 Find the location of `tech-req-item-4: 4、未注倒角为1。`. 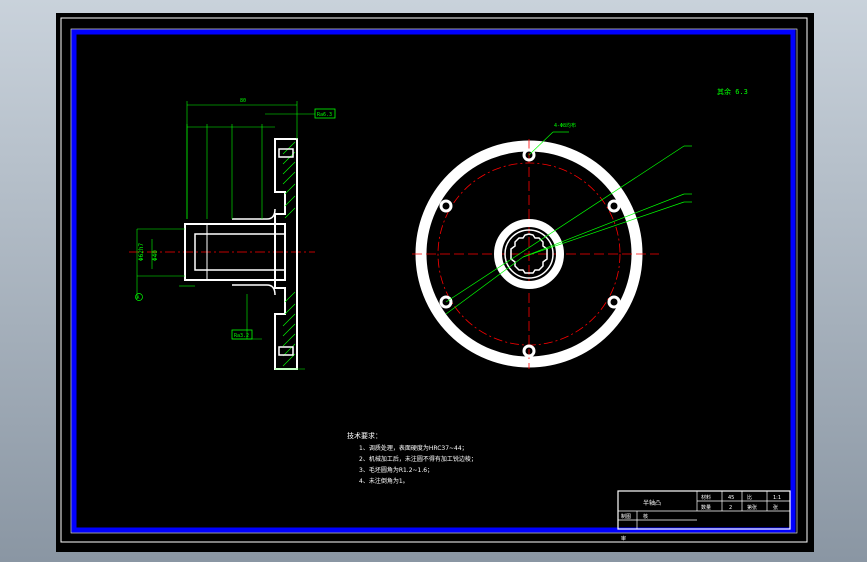

tech-req-item-4: 4、未注倒角为1。 is located at coordinates (384, 481).